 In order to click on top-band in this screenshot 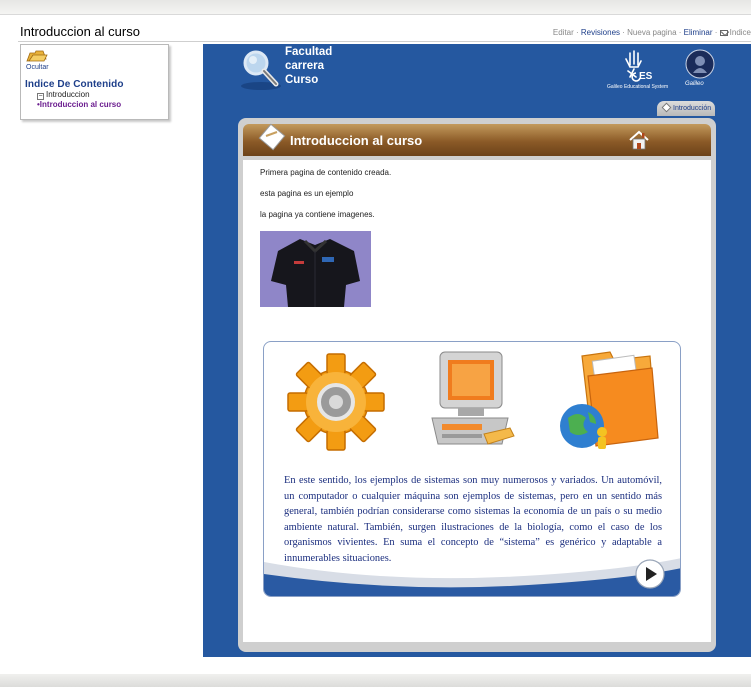, I will do `click(375, 7)`.